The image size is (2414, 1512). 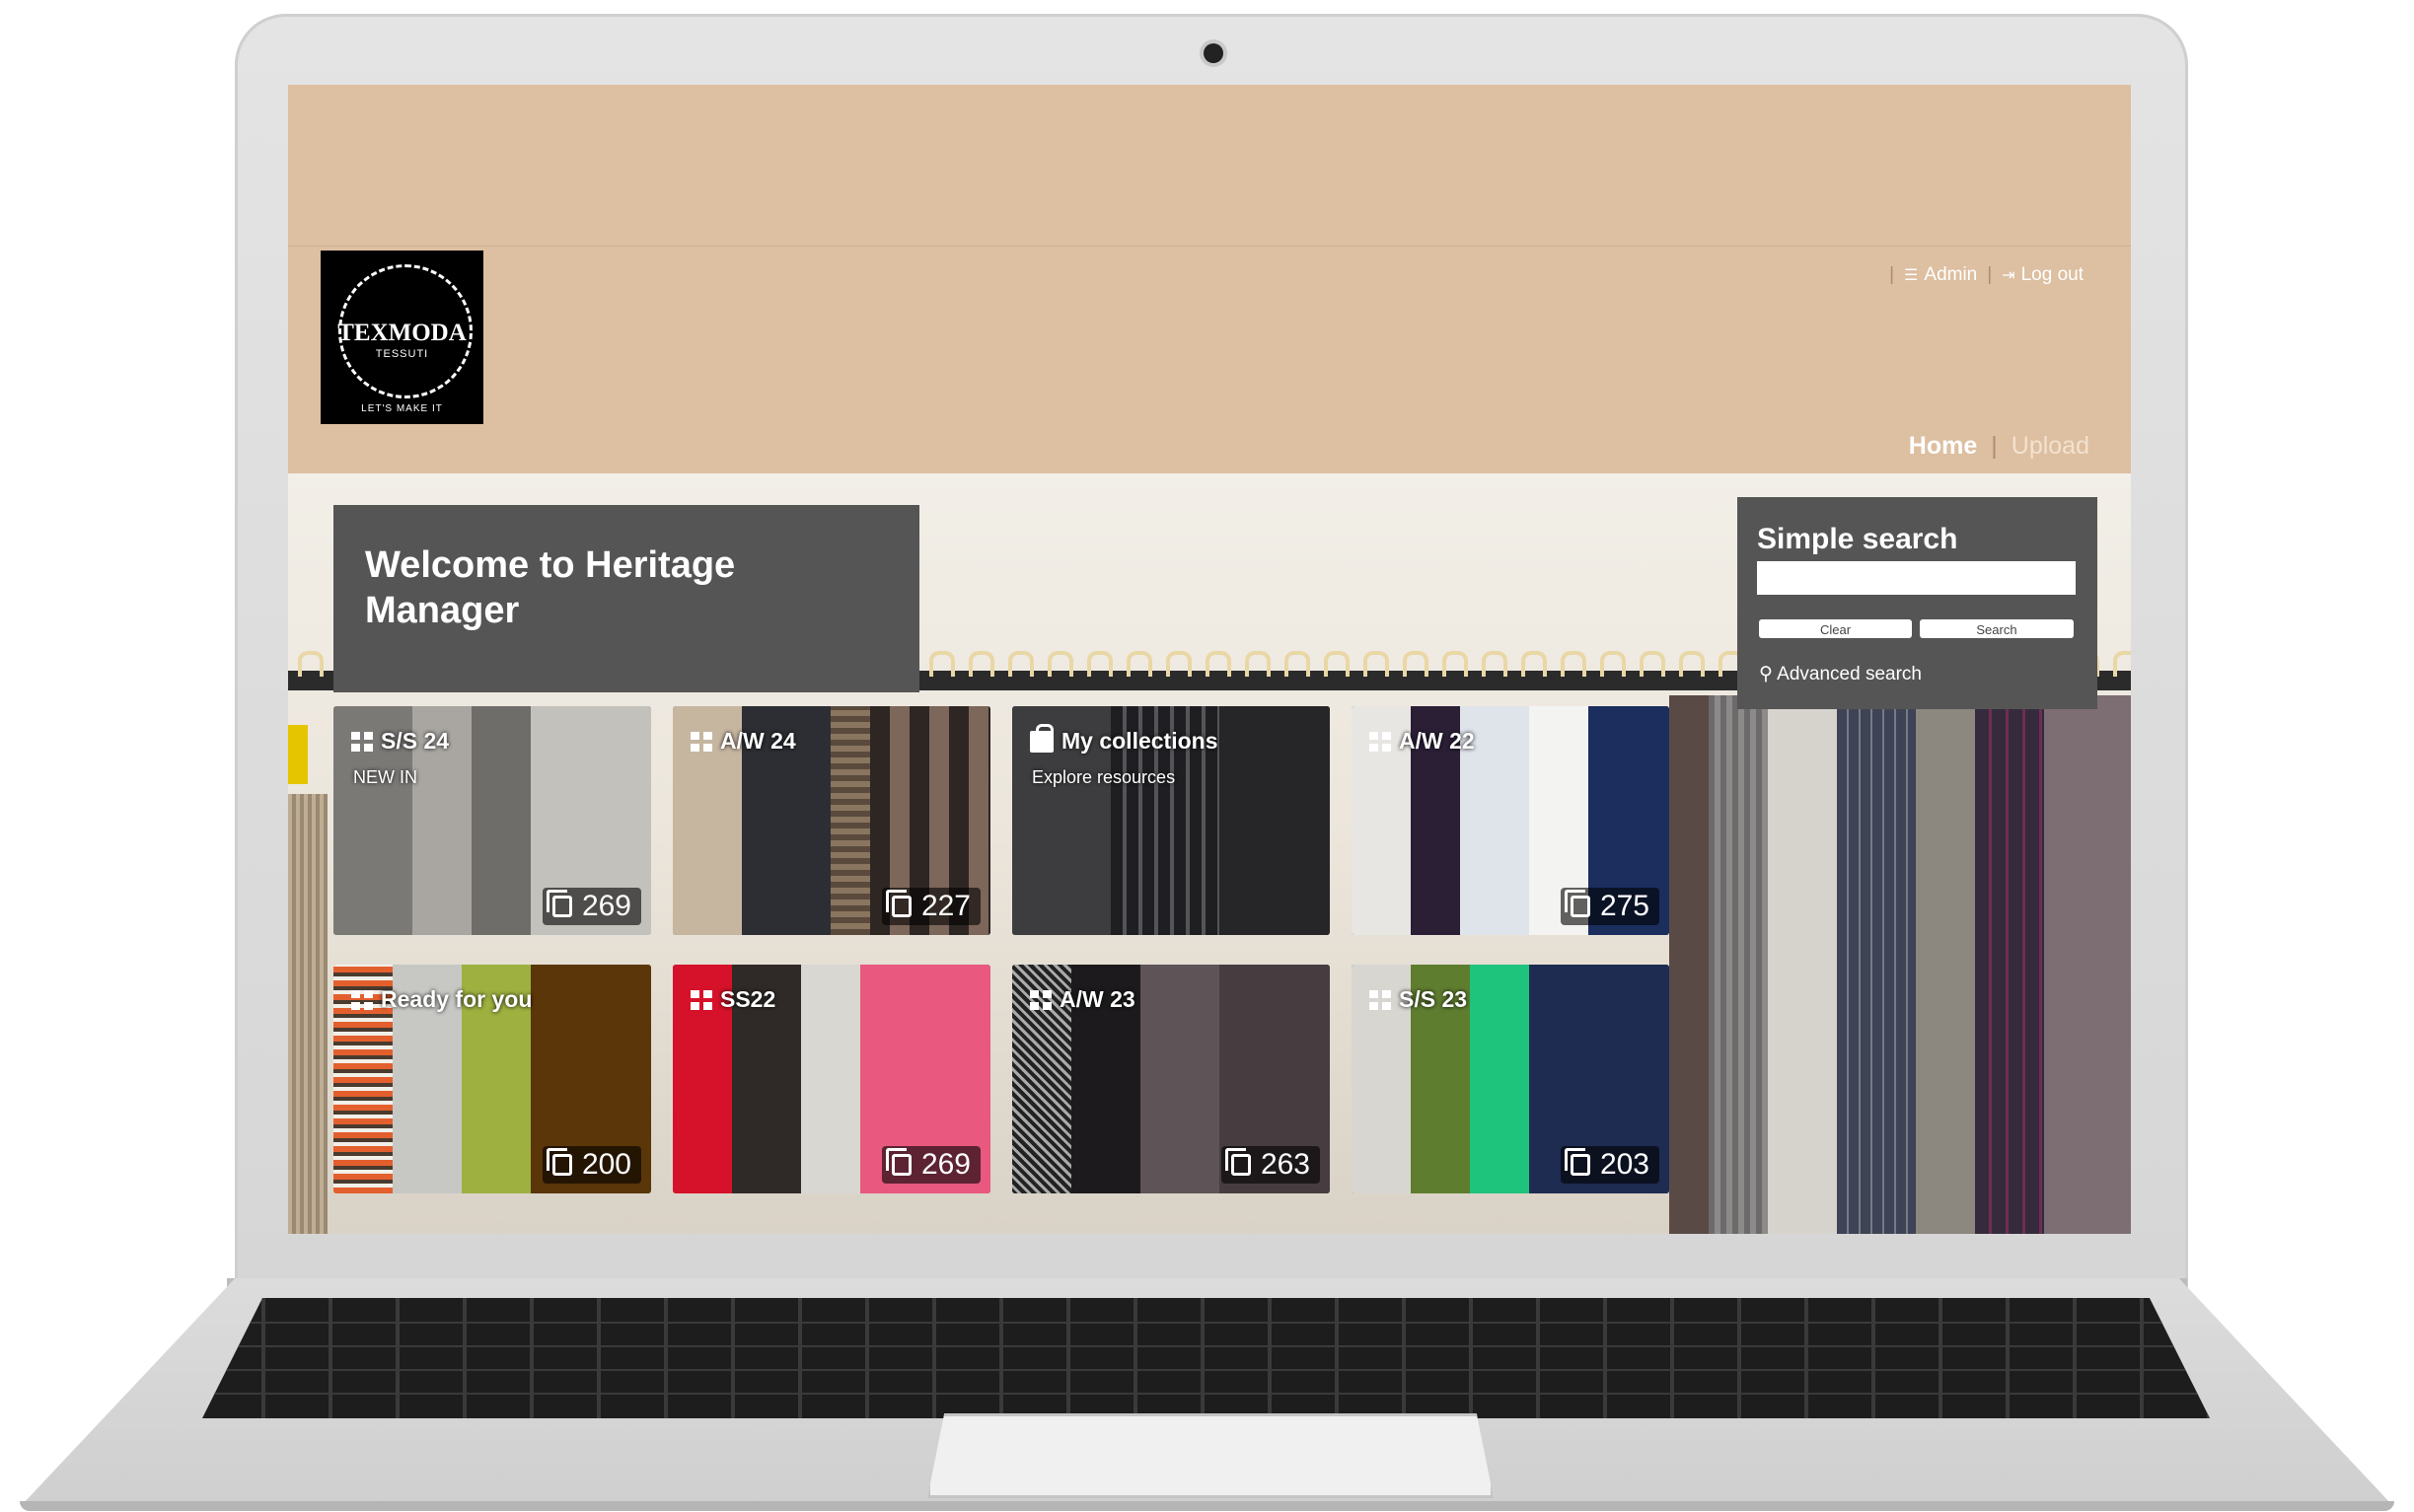 What do you see at coordinates (1916, 578) in the screenshot?
I see `search-input` at bounding box center [1916, 578].